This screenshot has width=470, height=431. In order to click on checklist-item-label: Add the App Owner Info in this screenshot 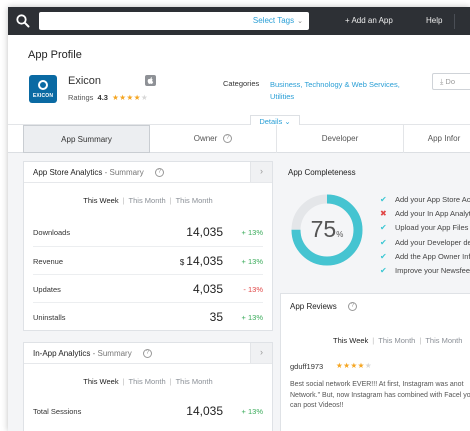, I will do `click(432, 256)`.